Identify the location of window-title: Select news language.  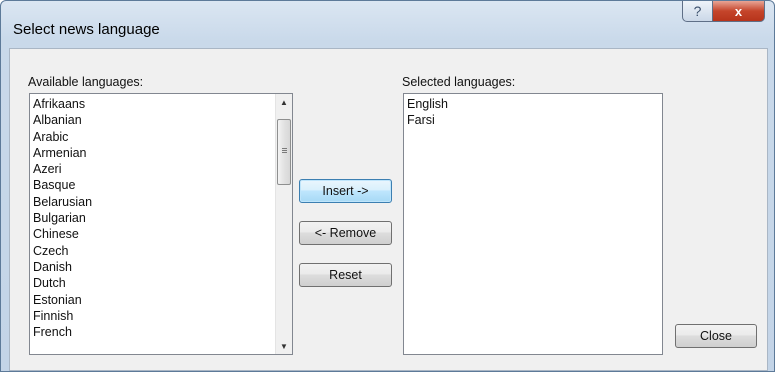
(86, 29).